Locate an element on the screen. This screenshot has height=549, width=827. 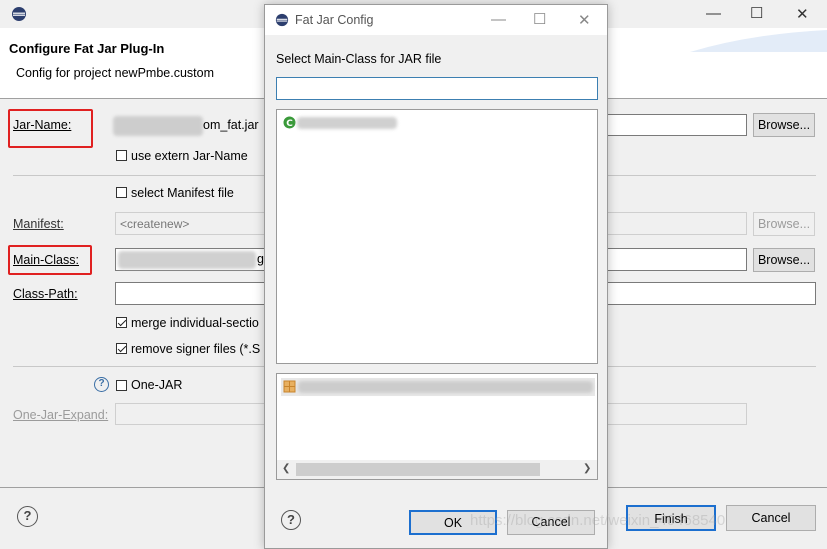
main-class-field-tail is located at coordinates (677, 259).